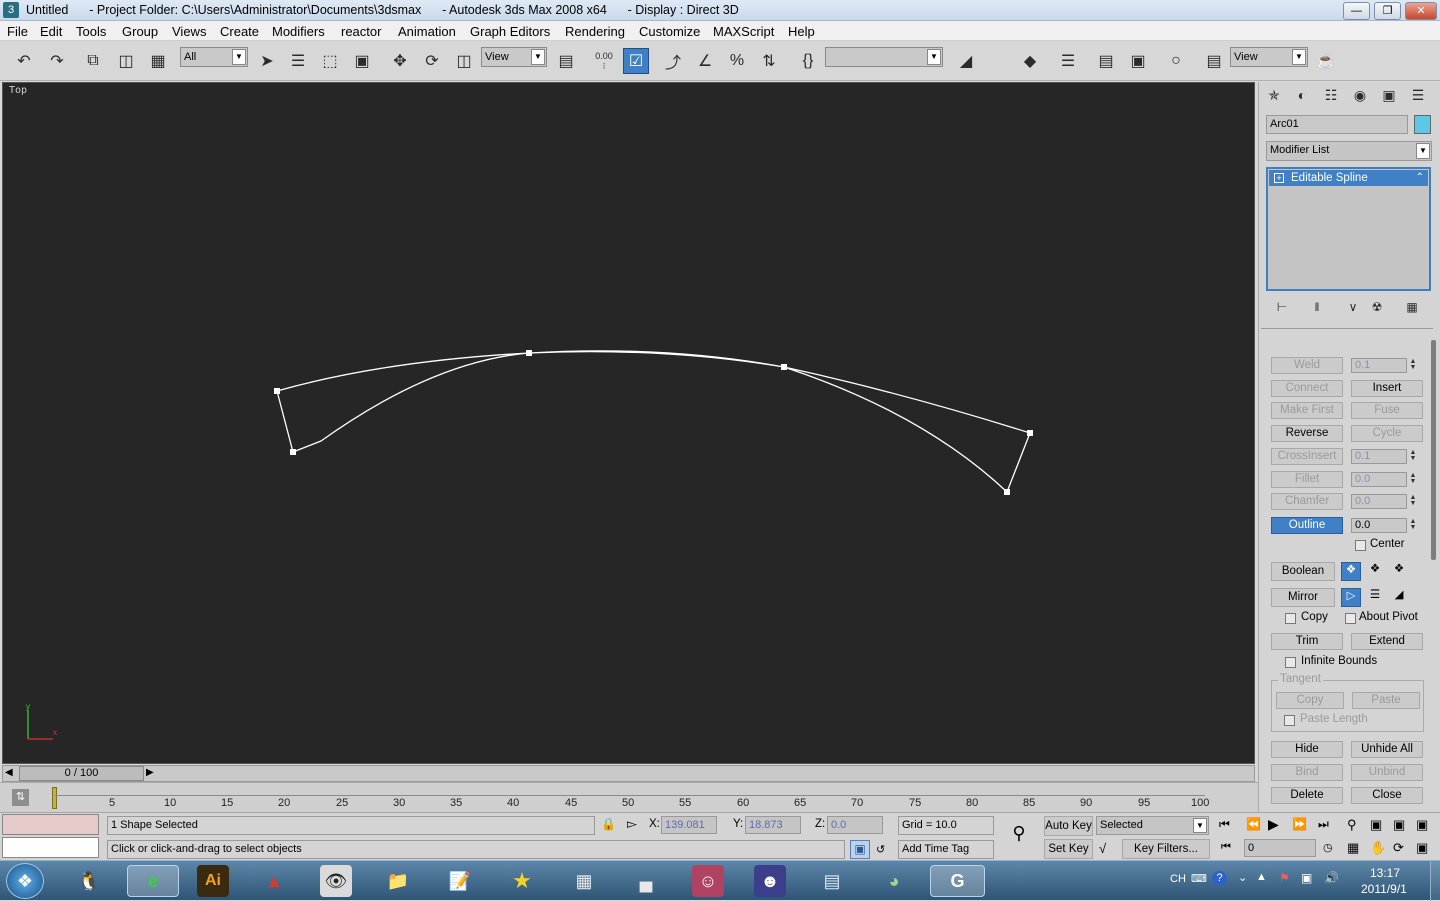 Image resolution: width=1440 pixels, height=901 pixels. What do you see at coordinates (773, 825) in the screenshot?
I see `y-coordinate-input: 18.873` at bounding box center [773, 825].